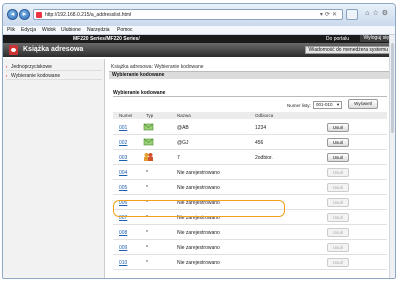 The height and width of the screenshot is (281, 400). I want to click on column-destination: Odbiorca, so click(264, 115).